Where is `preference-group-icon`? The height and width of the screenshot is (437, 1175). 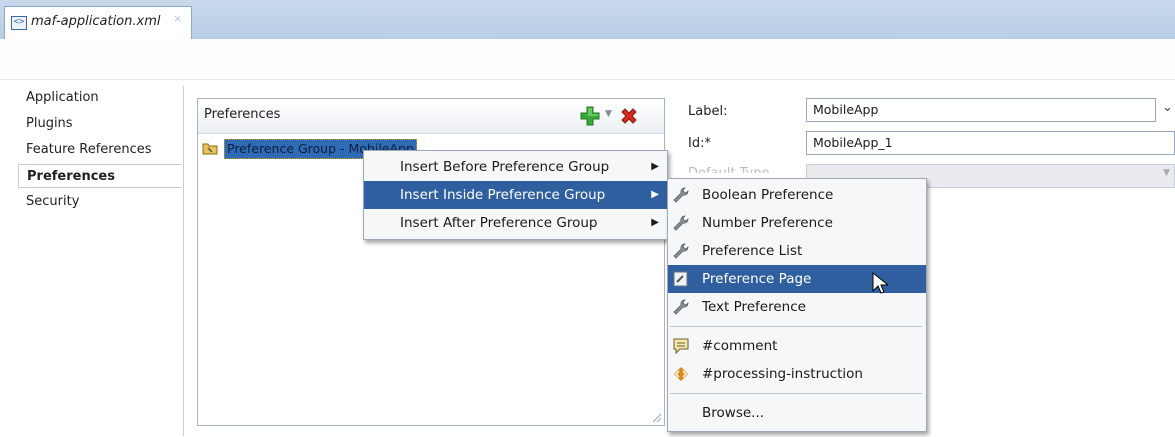
preference-group-icon is located at coordinates (210, 149).